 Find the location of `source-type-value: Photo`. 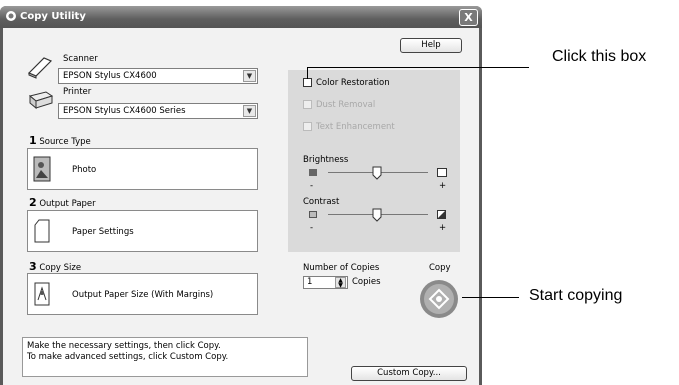

source-type-value: Photo is located at coordinates (84, 170).